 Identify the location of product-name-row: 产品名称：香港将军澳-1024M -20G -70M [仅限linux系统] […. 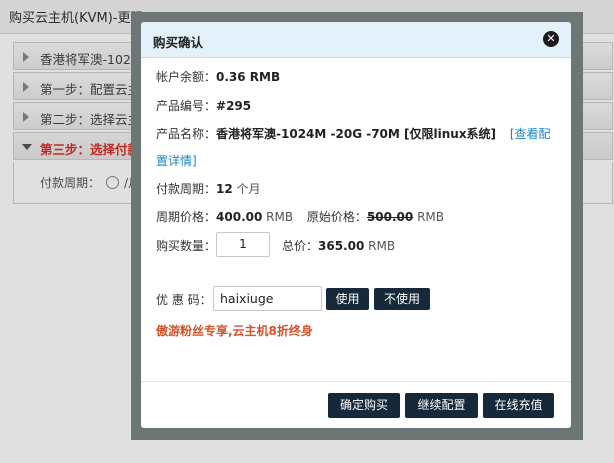
(353, 133).